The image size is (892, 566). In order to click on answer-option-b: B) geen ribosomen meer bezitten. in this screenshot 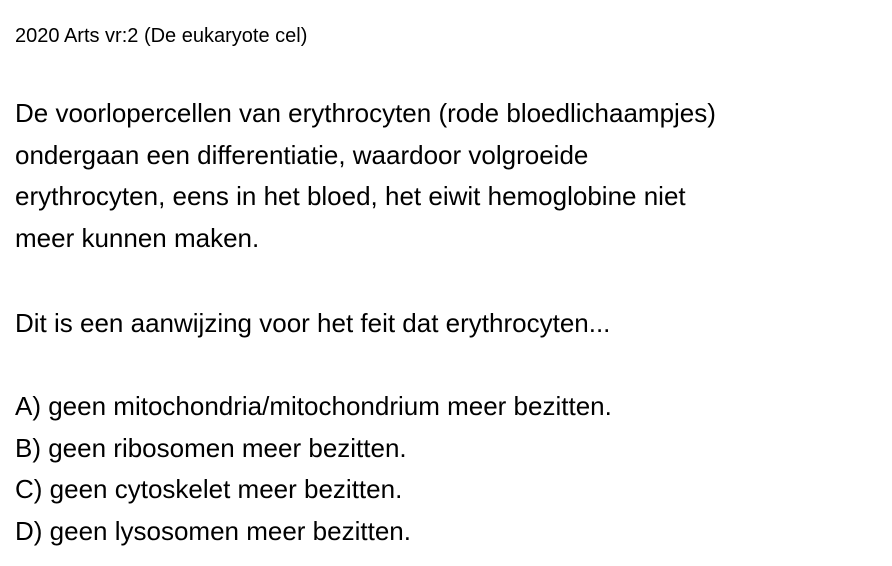, I will do `click(211, 447)`.